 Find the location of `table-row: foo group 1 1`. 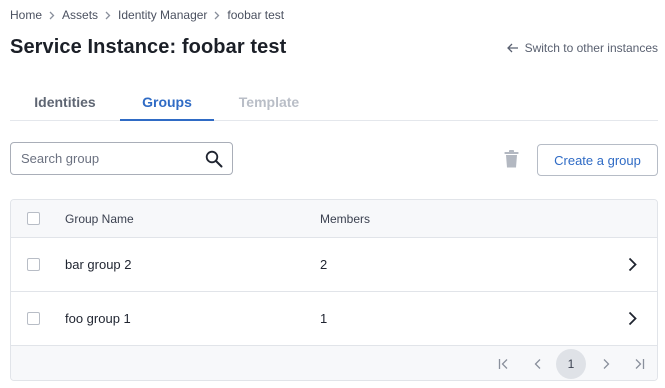

table-row: foo group 1 1 is located at coordinates (334, 319).